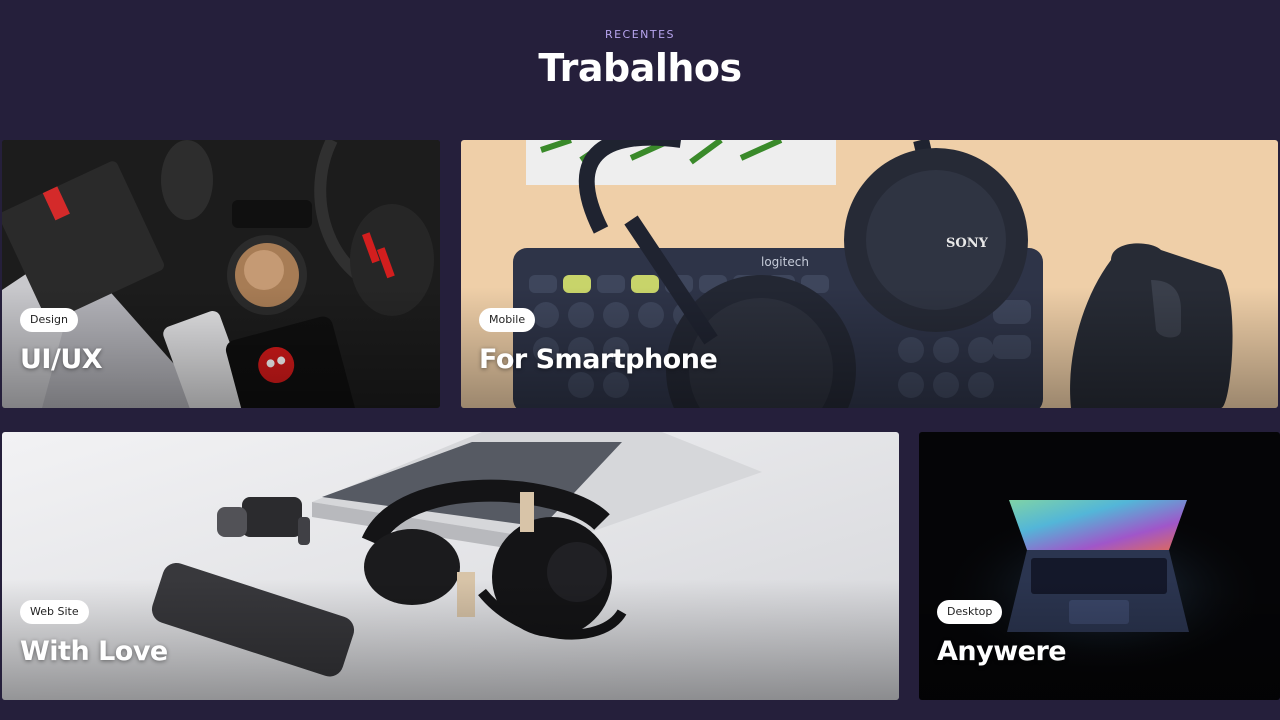 The image size is (1280, 720). I want to click on card-tag-website: Web Site, so click(54, 612).